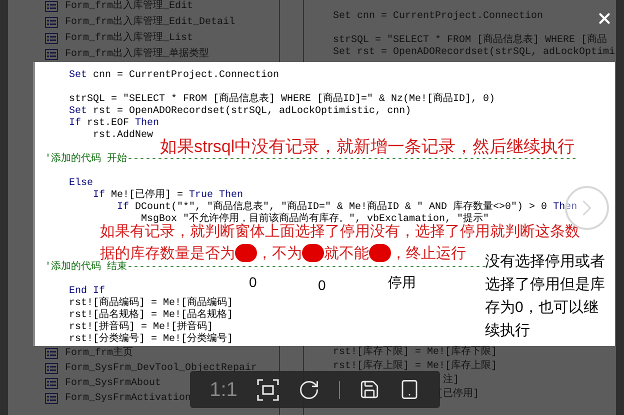  What do you see at coordinates (168, 195) in the screenshot?
I see `code-line: If Me![已停用] = True Then` at bounding box center [168, 195].